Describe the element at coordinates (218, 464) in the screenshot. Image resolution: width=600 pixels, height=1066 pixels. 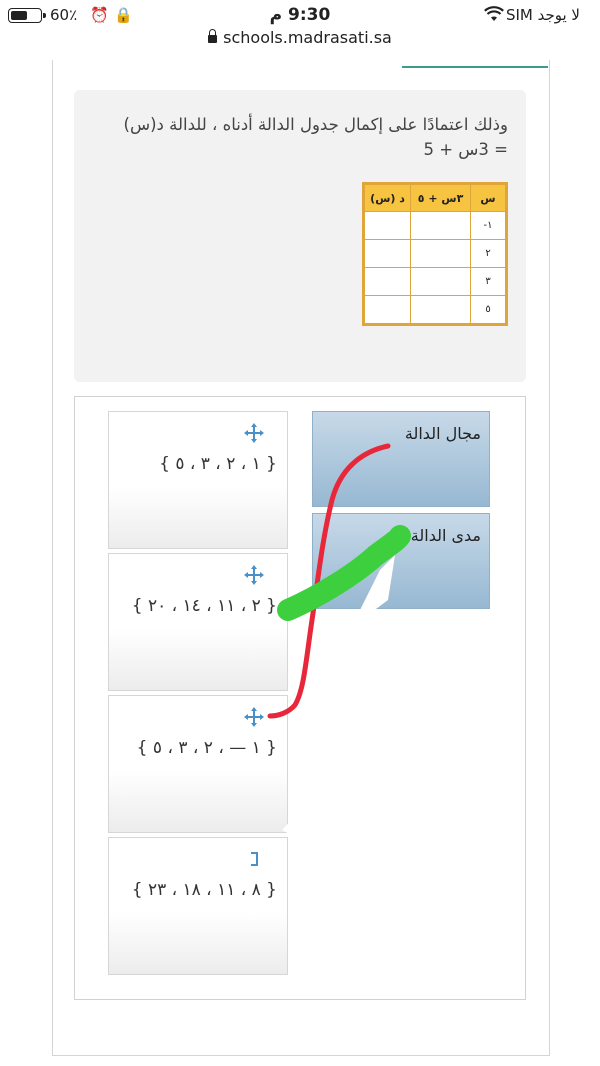
I see `option-value: { ١ ، ٢ ، ٣ ، ٥ }` at that location.